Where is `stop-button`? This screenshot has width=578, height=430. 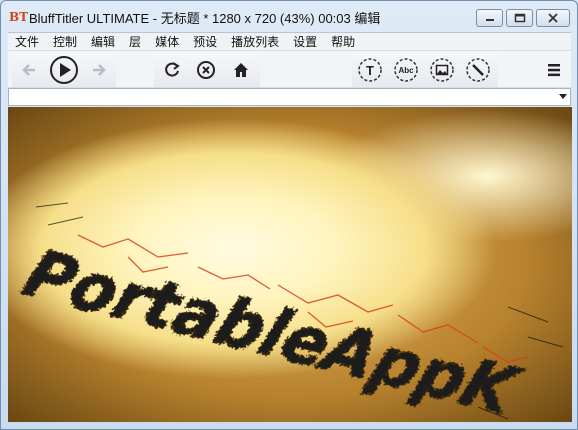
stop-button is located at coordinates (206, 70).